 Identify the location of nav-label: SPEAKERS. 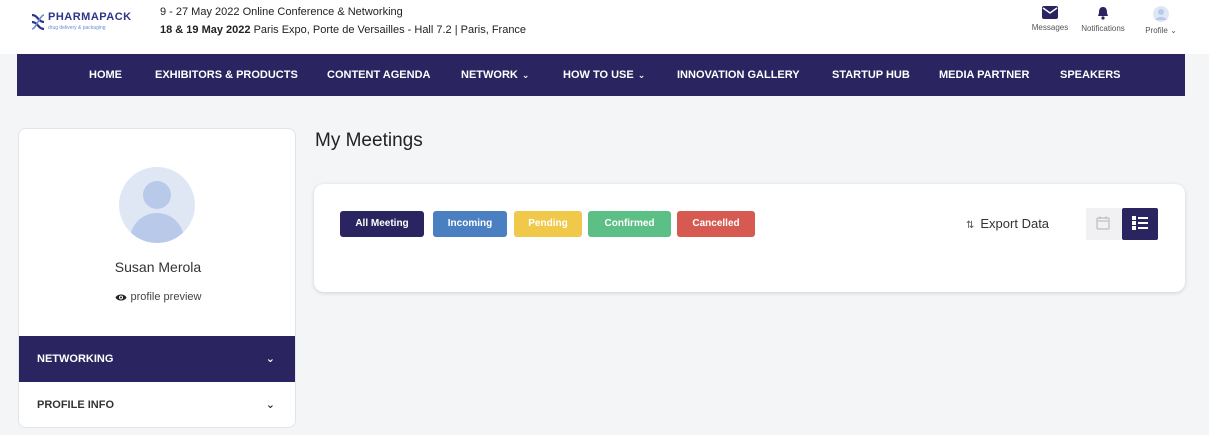
(1090, 75).